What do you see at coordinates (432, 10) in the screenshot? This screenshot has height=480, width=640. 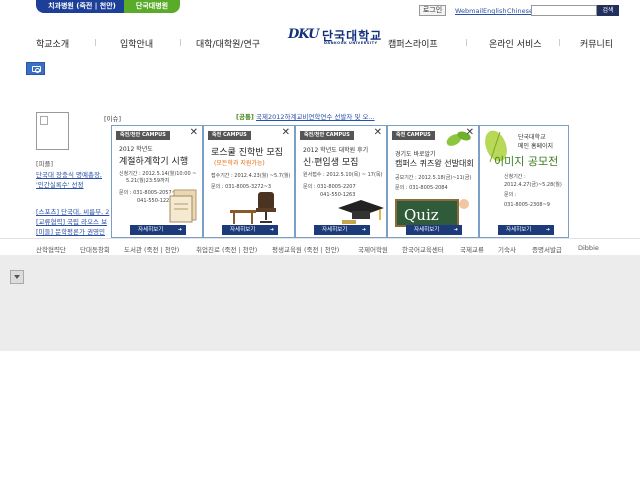 I see `login-button: 로그인` at bounding box center [432, 10].